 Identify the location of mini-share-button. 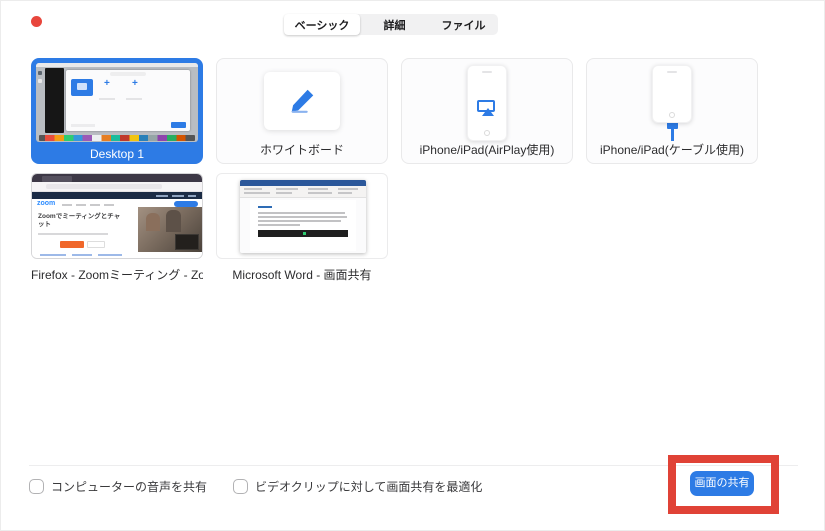
(178, 125).